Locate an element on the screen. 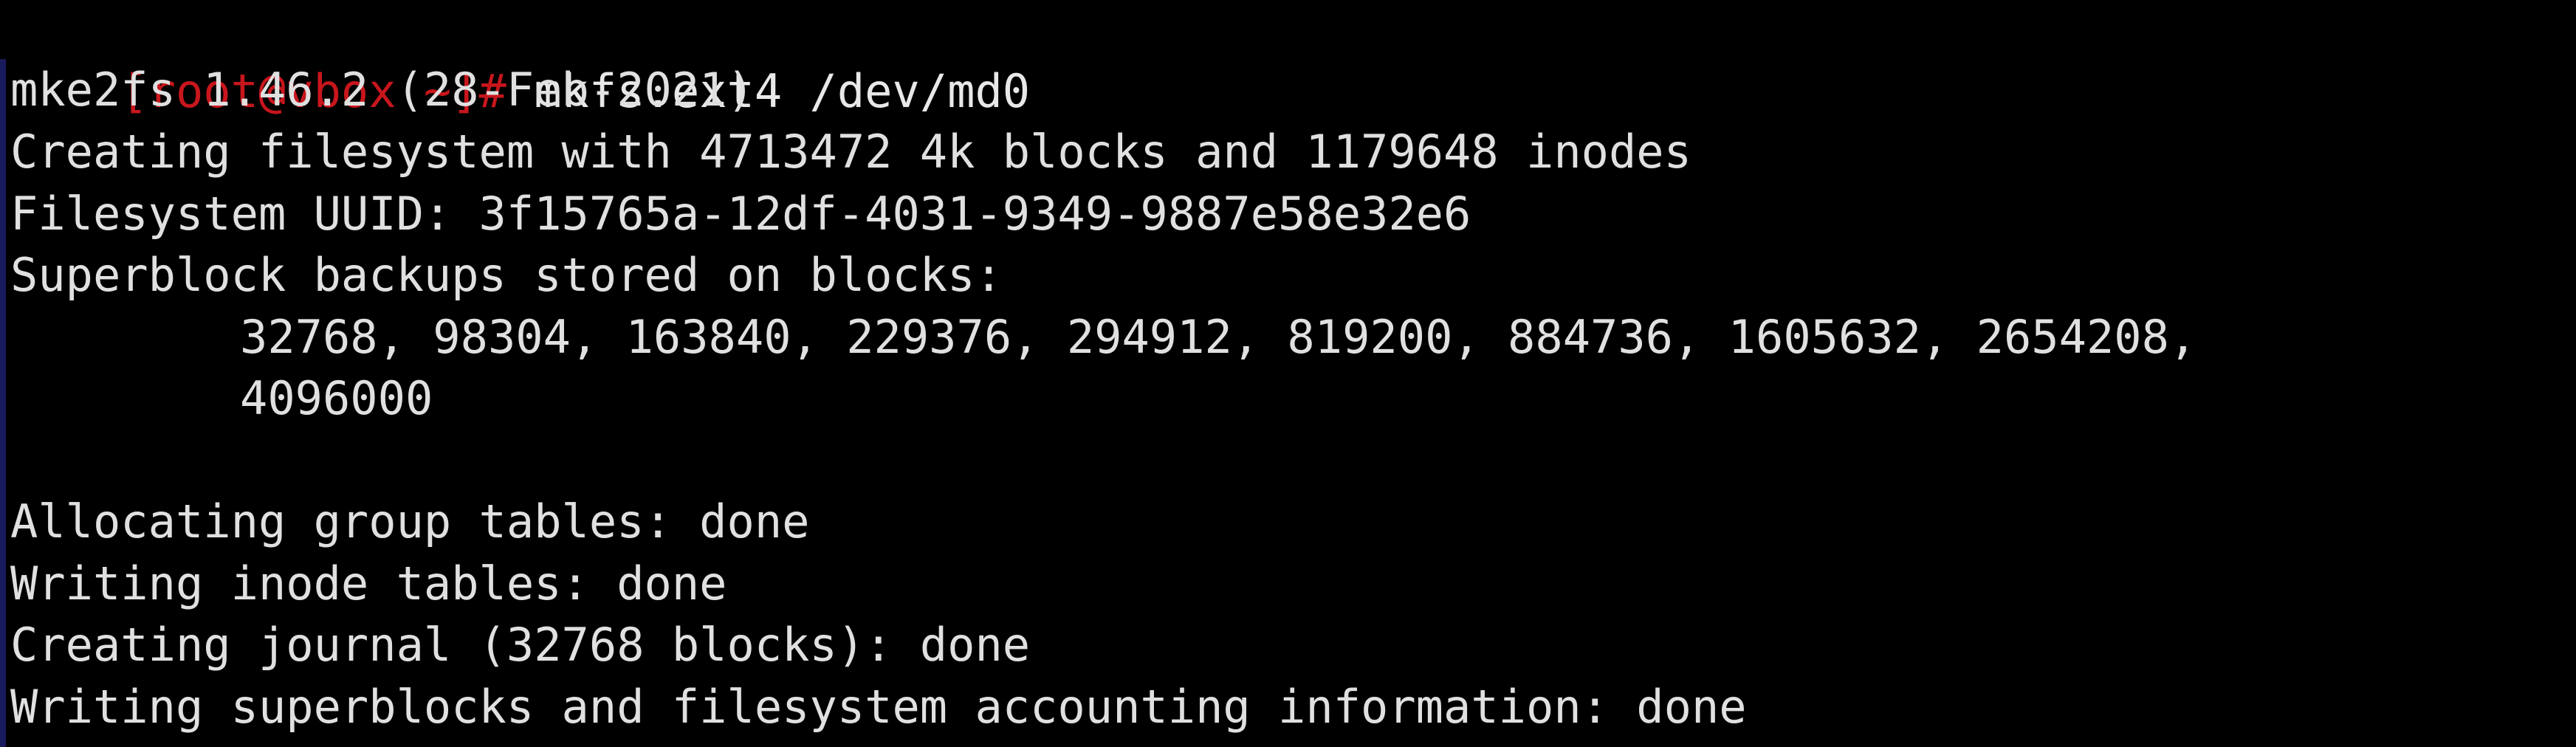  output-inode-tables: Writing inode tables: done is located at coordinates (368, 583).